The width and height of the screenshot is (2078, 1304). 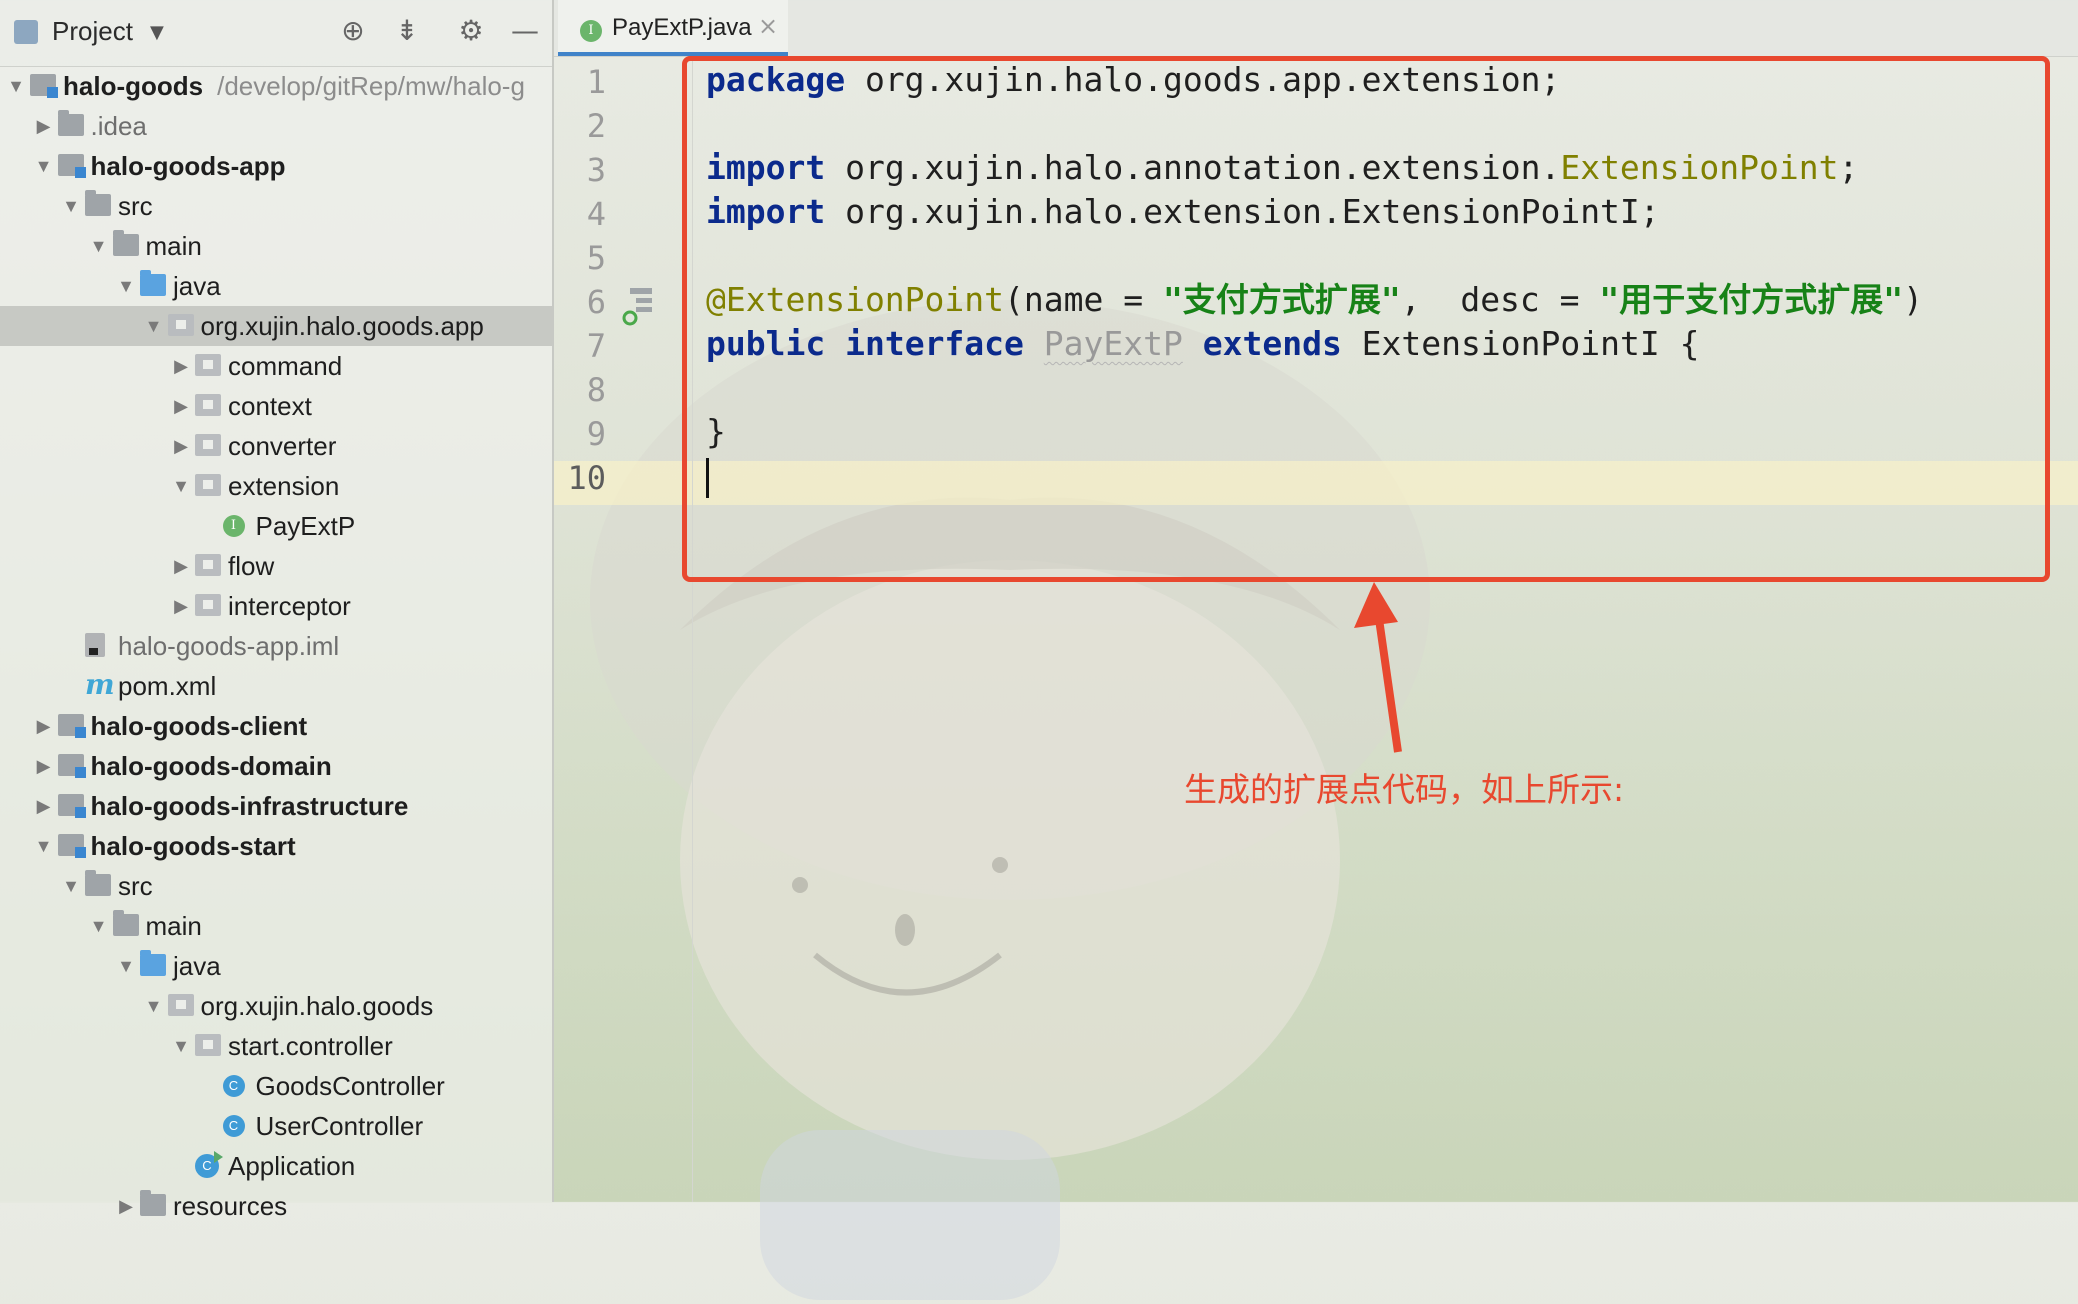 I want to click on tree-item: ▶ halo-goods-client, so click(x=276, y=726).